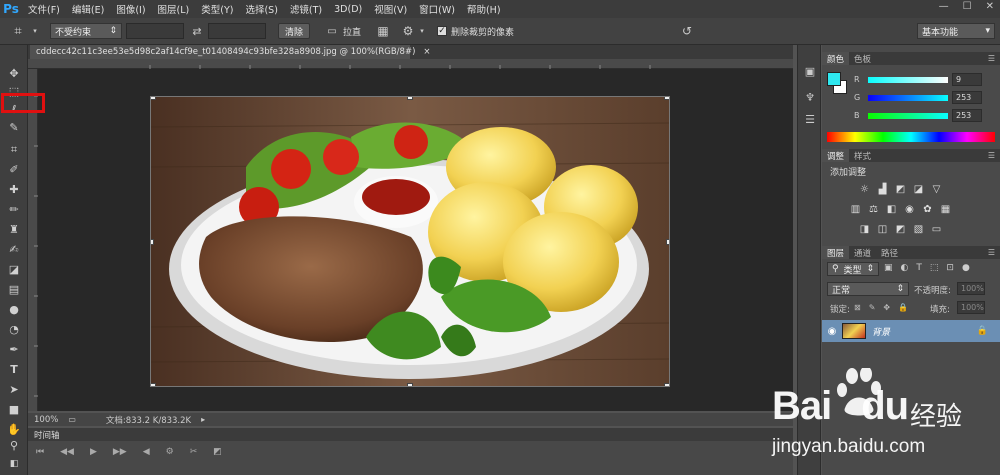 This screenshot has height=475, width=1000. What do you see at coordinates (390, 9) in the screenshot?
I see `menu-view: 视图(V)` at bounding box center [390, 9].